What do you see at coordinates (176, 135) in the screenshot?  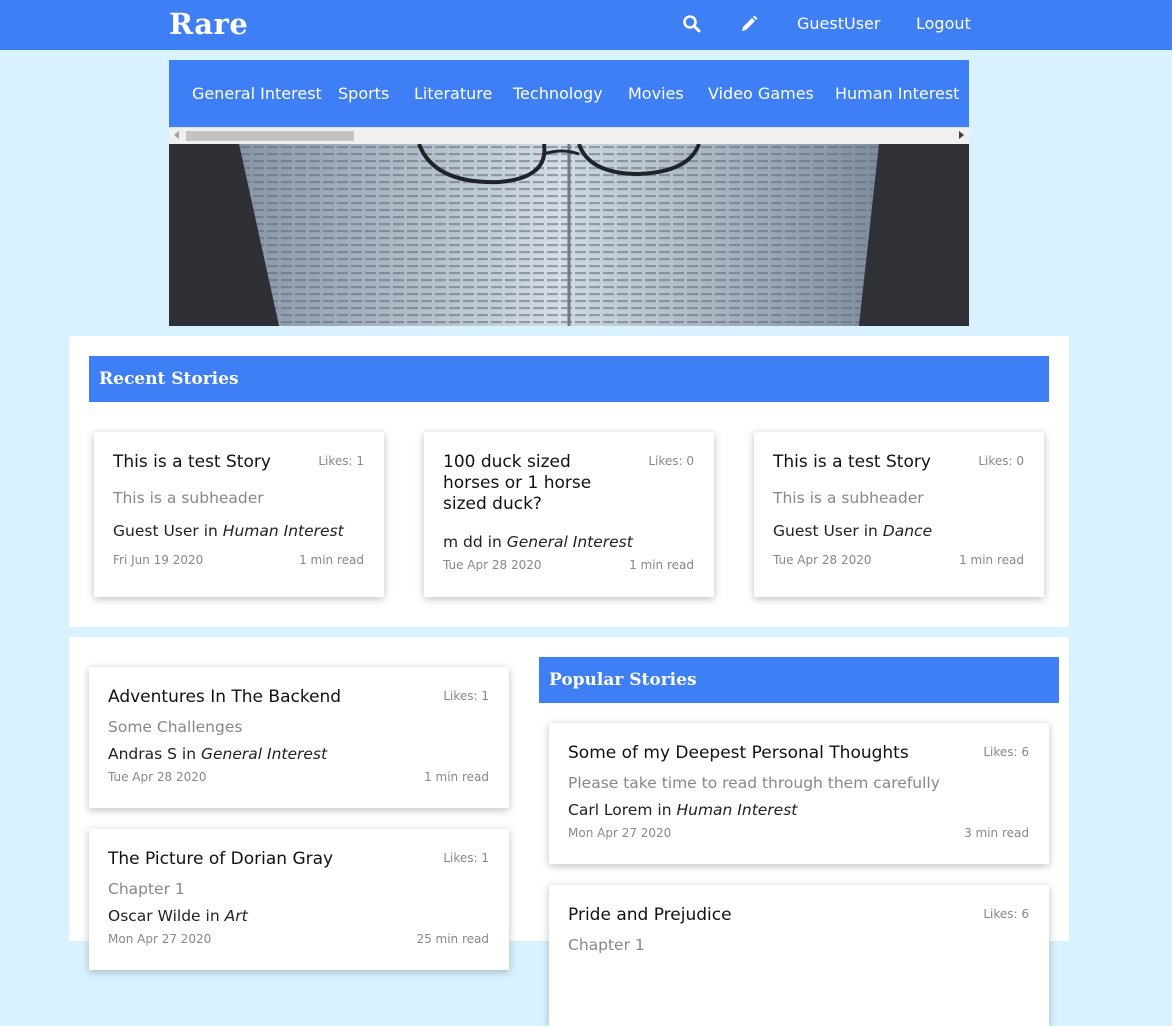 I see `scroll-left-icon` at bounding box center [176, 135].